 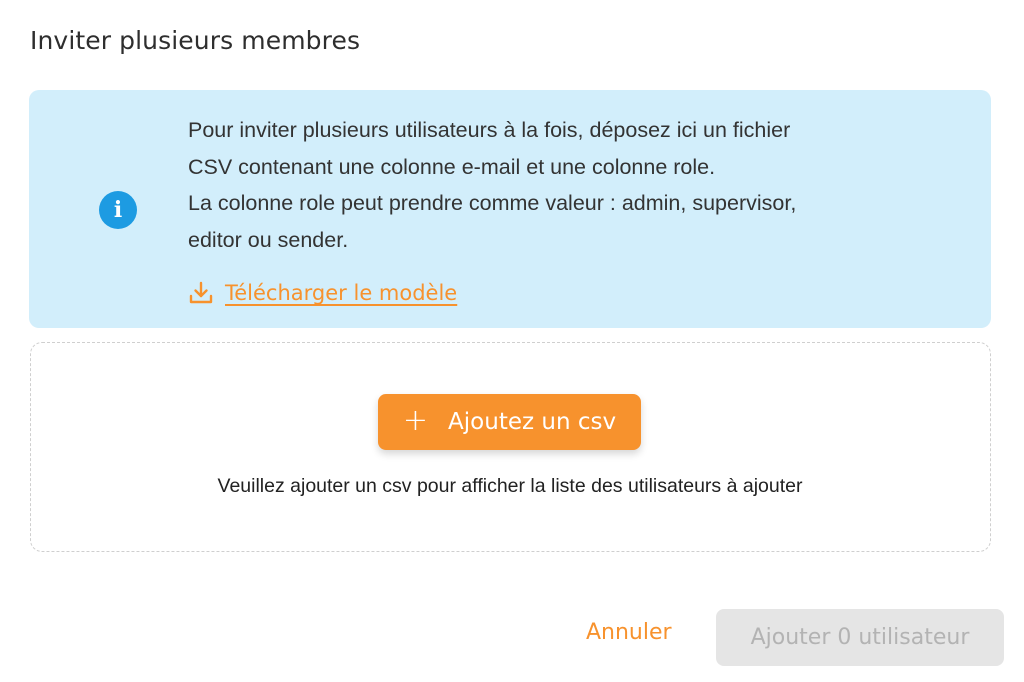 What do you see at coordinates (532, 422) in the screenshot?
I see `add-csv-label: Ajoutez un csv` at bounding box center [532, 422].